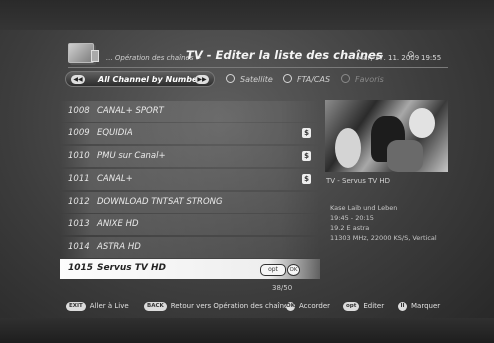  What do you see at coordinates (202, 79) in the screenshot?
I see `next-arrow-icon: ▶▶` at bounding box center [202, 79].